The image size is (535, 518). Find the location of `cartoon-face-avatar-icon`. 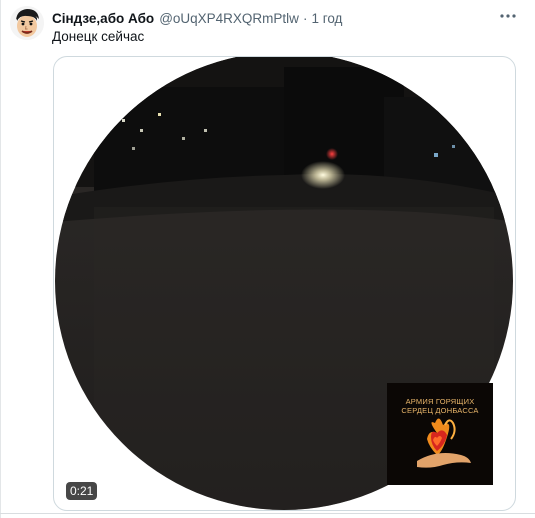

cartoon-face-avatar-icon is located at coordinates (27, 23).